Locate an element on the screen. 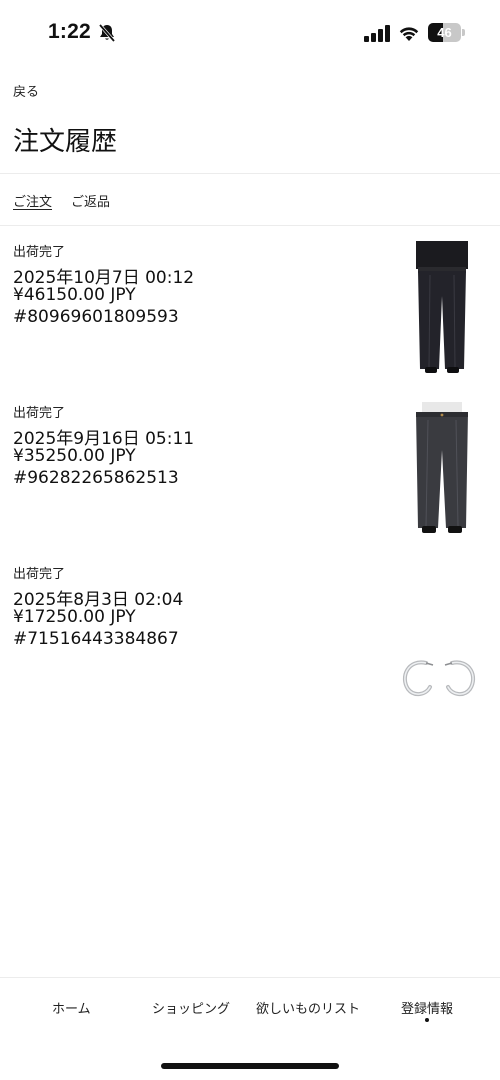 The image size is (500, 1080). order-number: #96282265862513 is located at coordinates (96, 478).